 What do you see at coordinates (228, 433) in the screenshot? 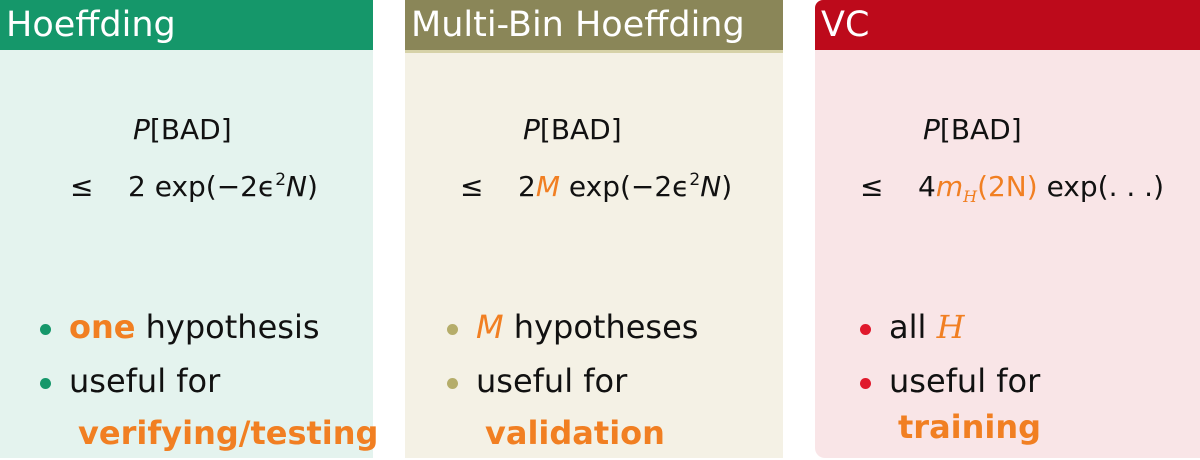
I see `bullet-purpose: verifying/testing` at bounding box center [228, 433].